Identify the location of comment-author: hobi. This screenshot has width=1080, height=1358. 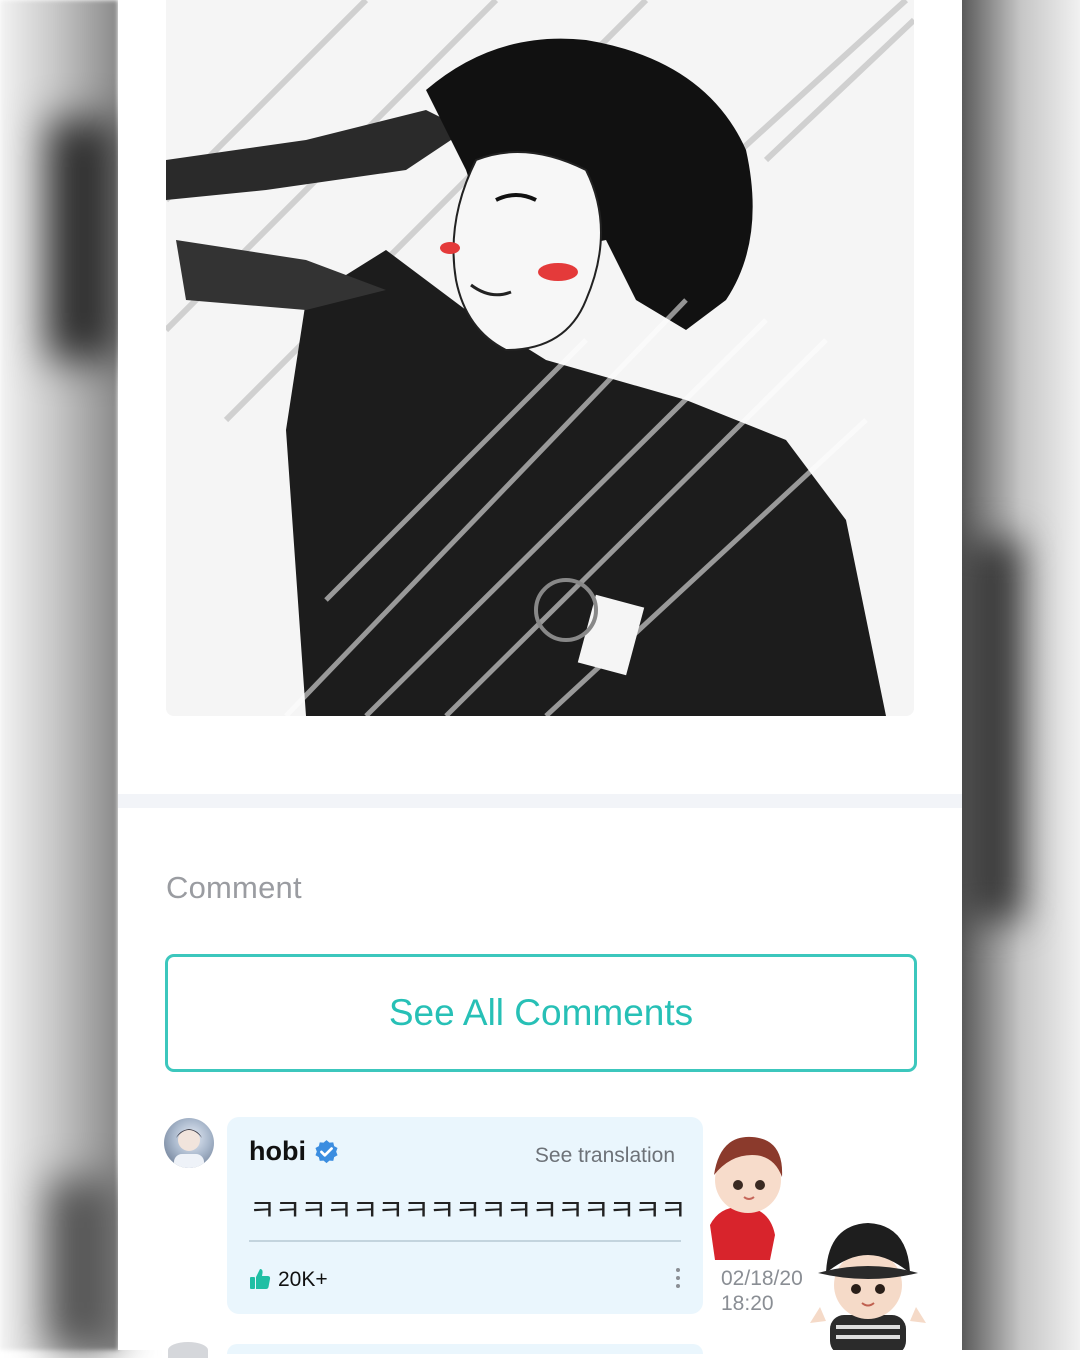
(277, 1151).